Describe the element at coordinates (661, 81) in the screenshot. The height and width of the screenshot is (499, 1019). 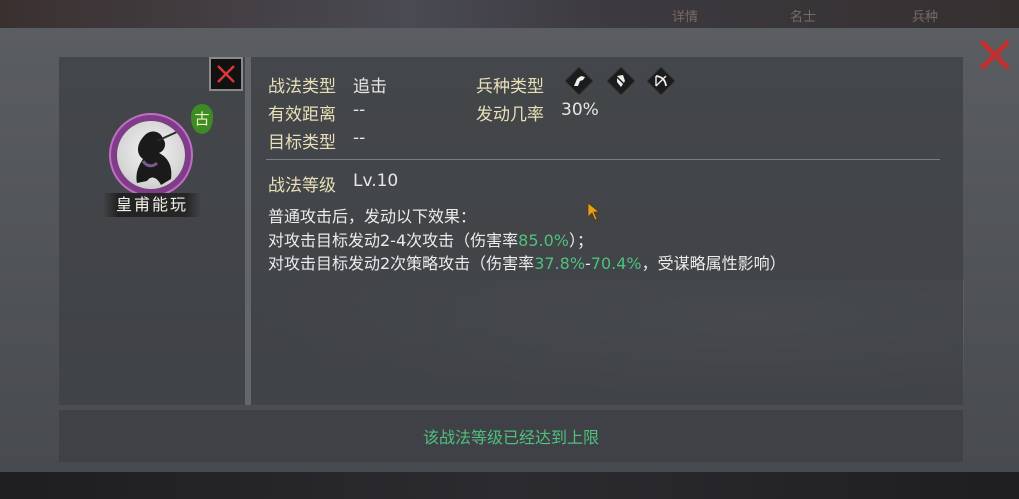
I see `bow-icon` at that location.